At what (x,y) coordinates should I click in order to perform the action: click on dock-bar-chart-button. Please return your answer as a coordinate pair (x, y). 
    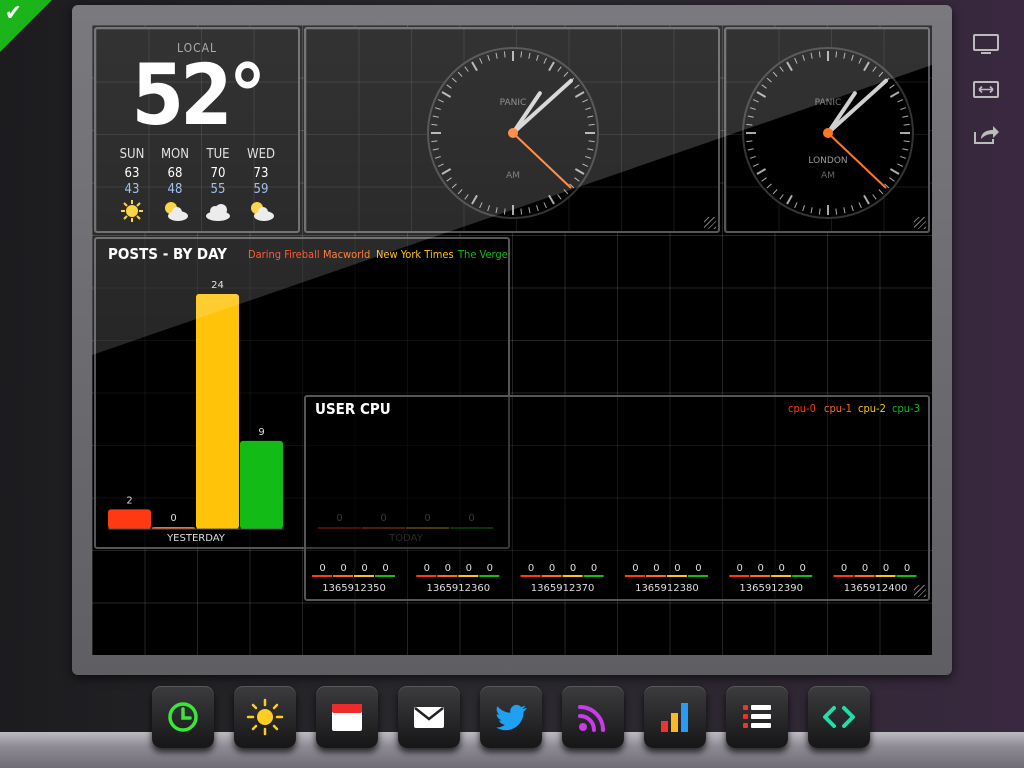
    Looking at the image, I should click on (675, 717).